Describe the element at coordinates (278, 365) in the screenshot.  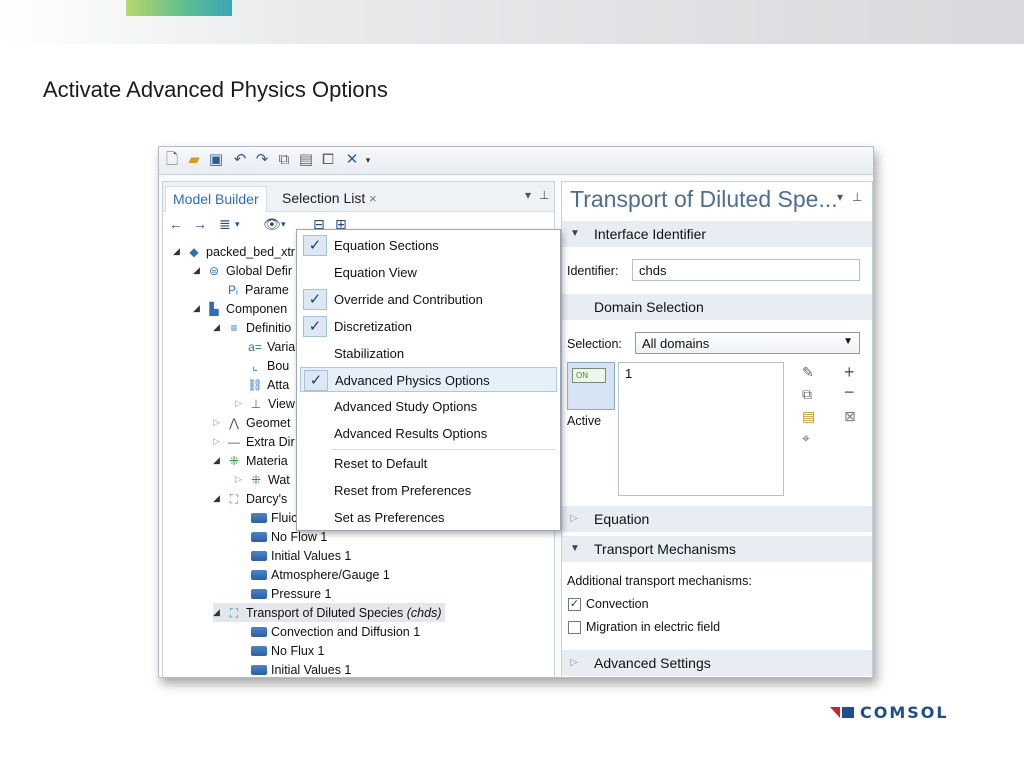
I see `tree-item-label: Bou` at that location.